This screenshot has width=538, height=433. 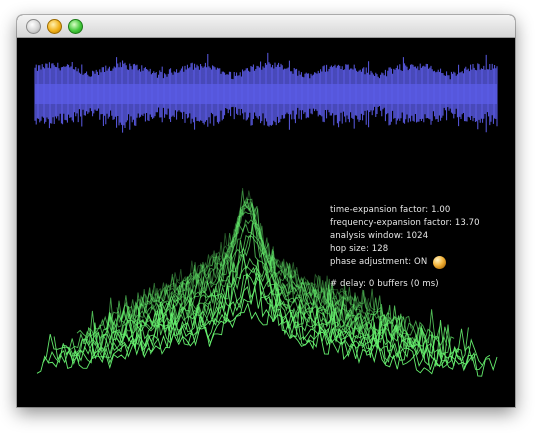 I want to click on title-bar, so click(x=266, y=26).